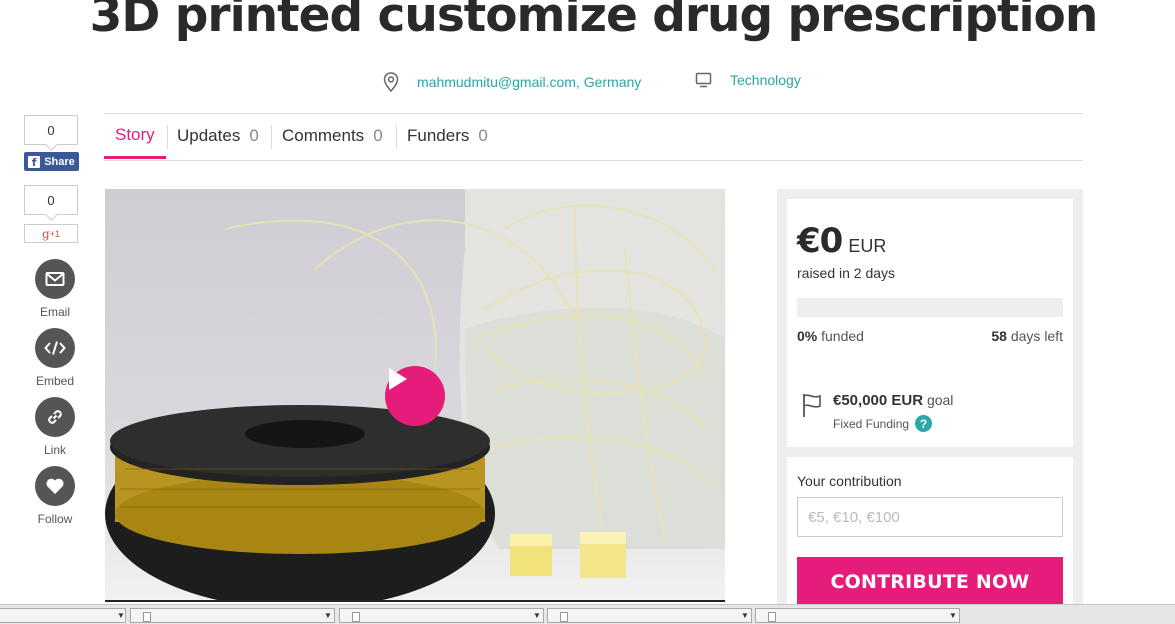 This screenshot has width=1175, height=624. What do you see at coordinates (59, 161) in the screenshot?
I see `facebook-share-label: Share` at bounding box center [59, 161].